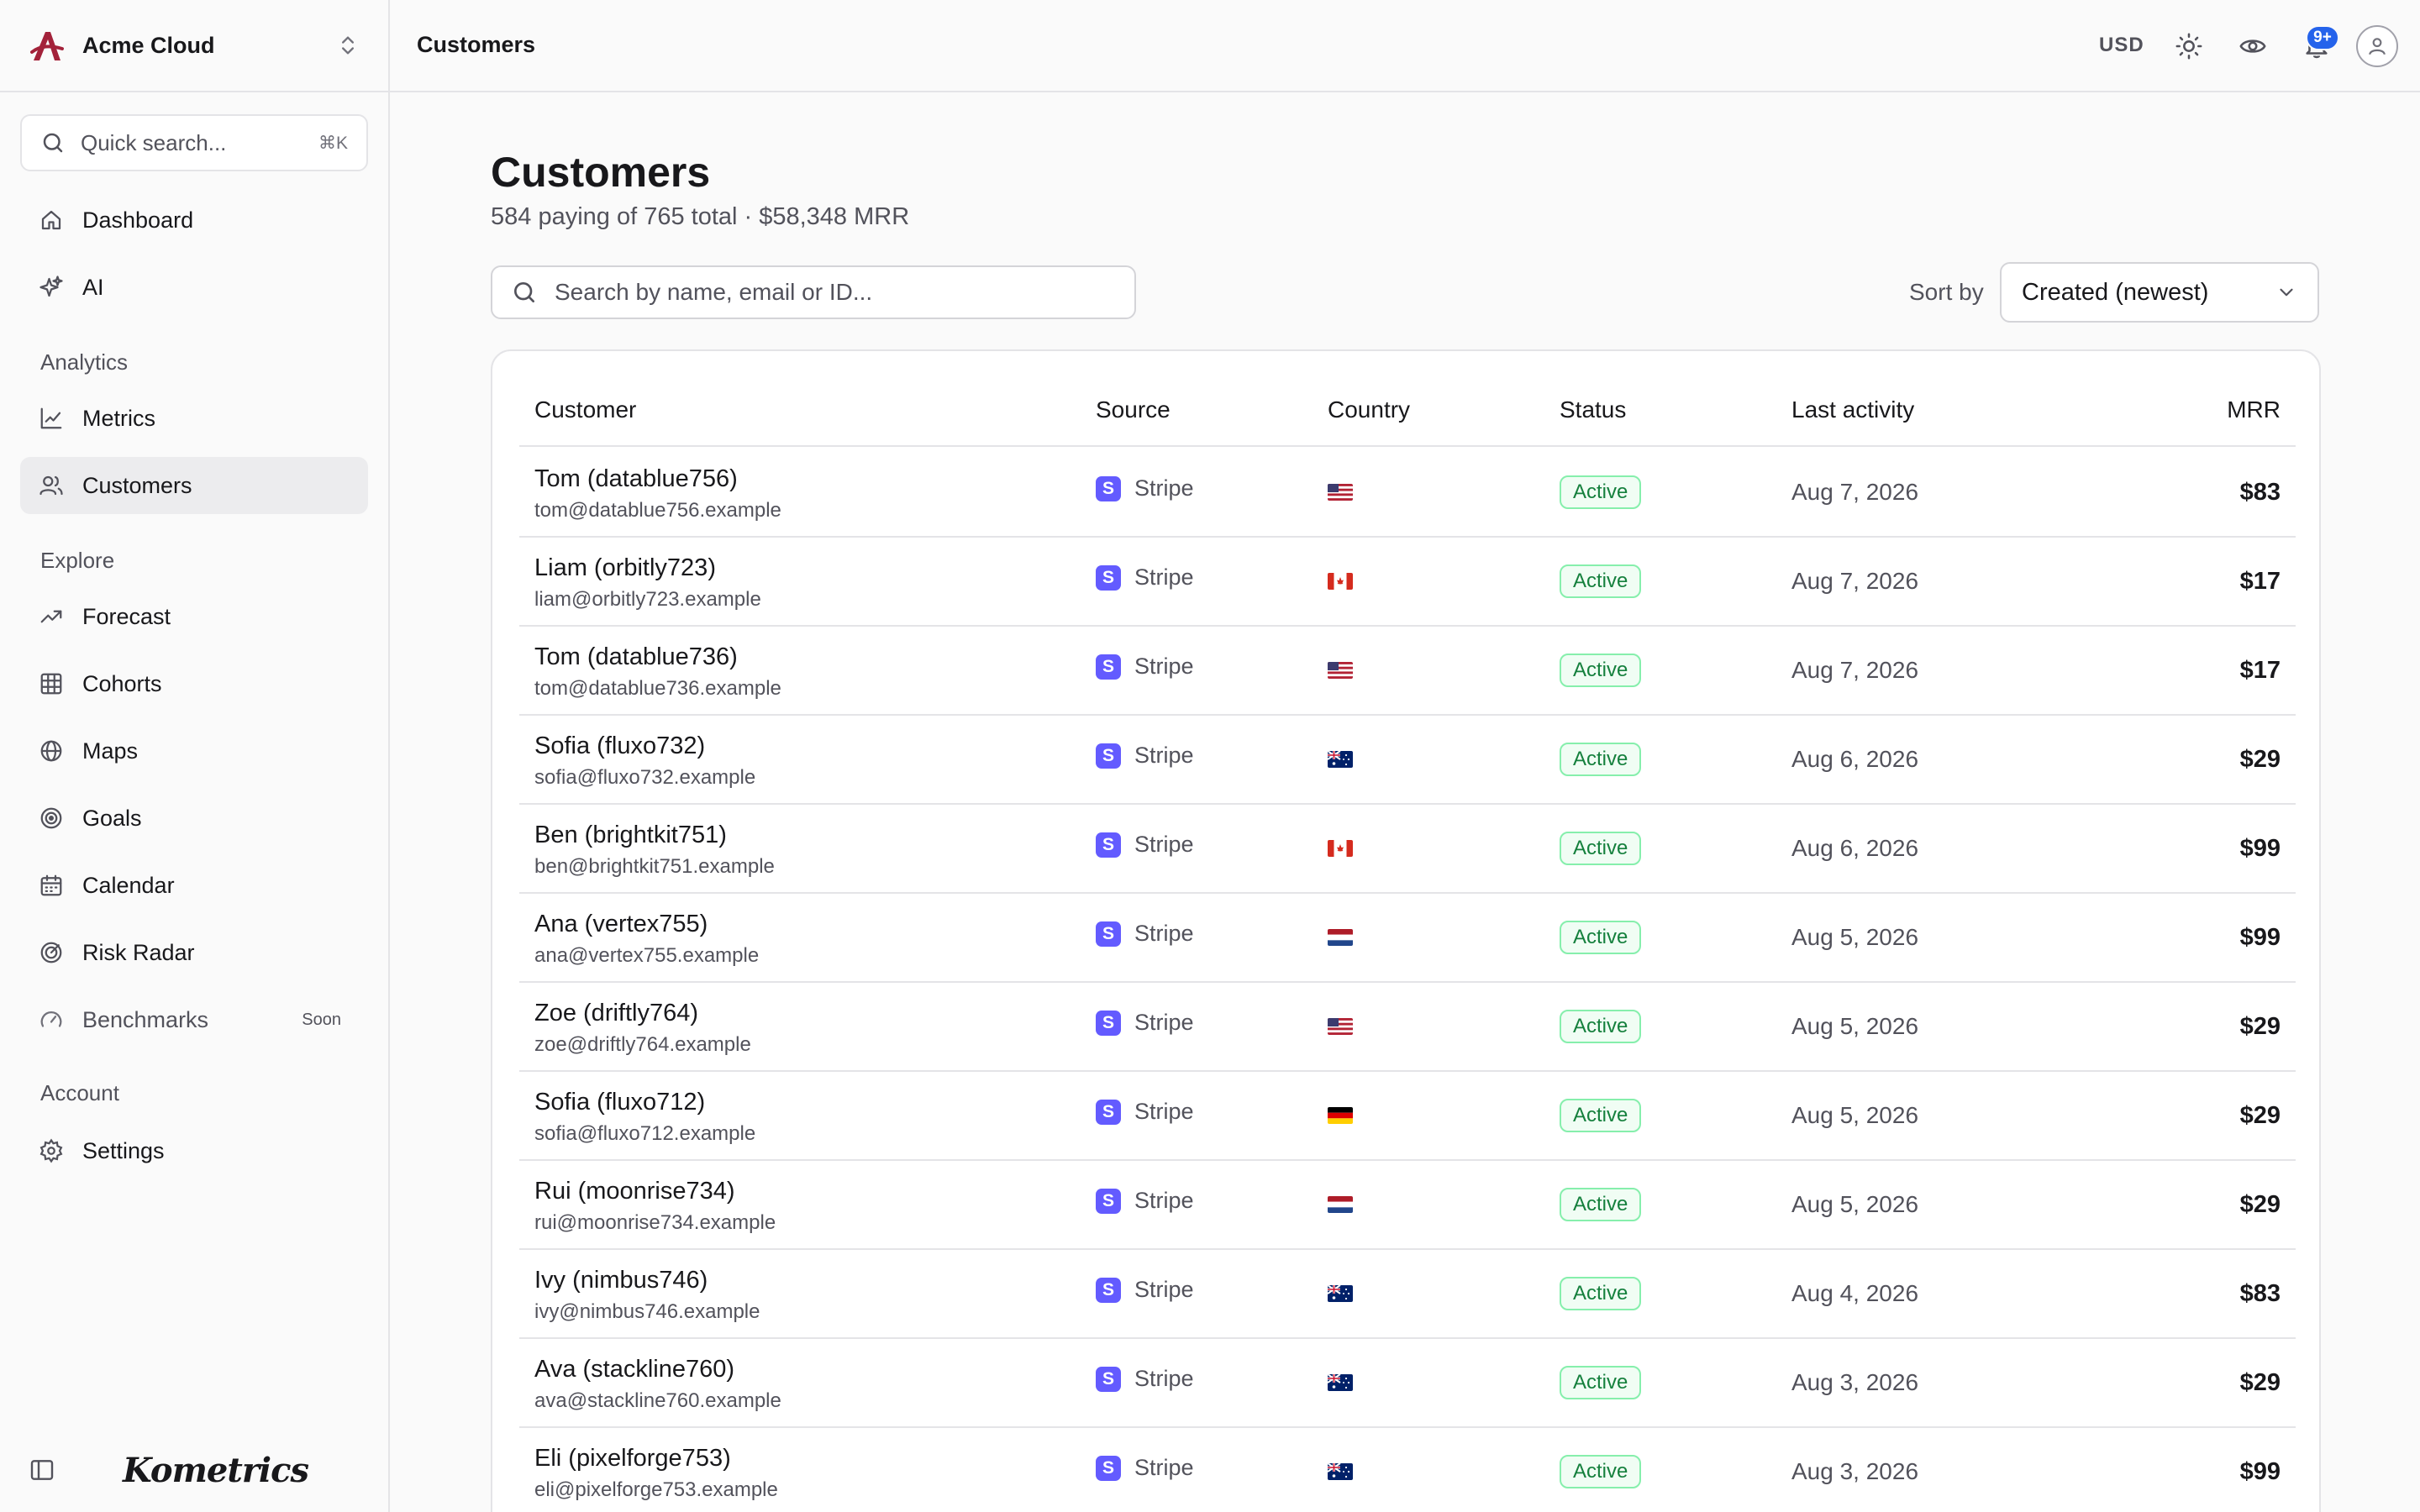 This screenshot has height=1512, width=2420. Describe the element at coordinates (216, 1470) in the screenshot. I see `product-wordmark: Kometrics` at that location.